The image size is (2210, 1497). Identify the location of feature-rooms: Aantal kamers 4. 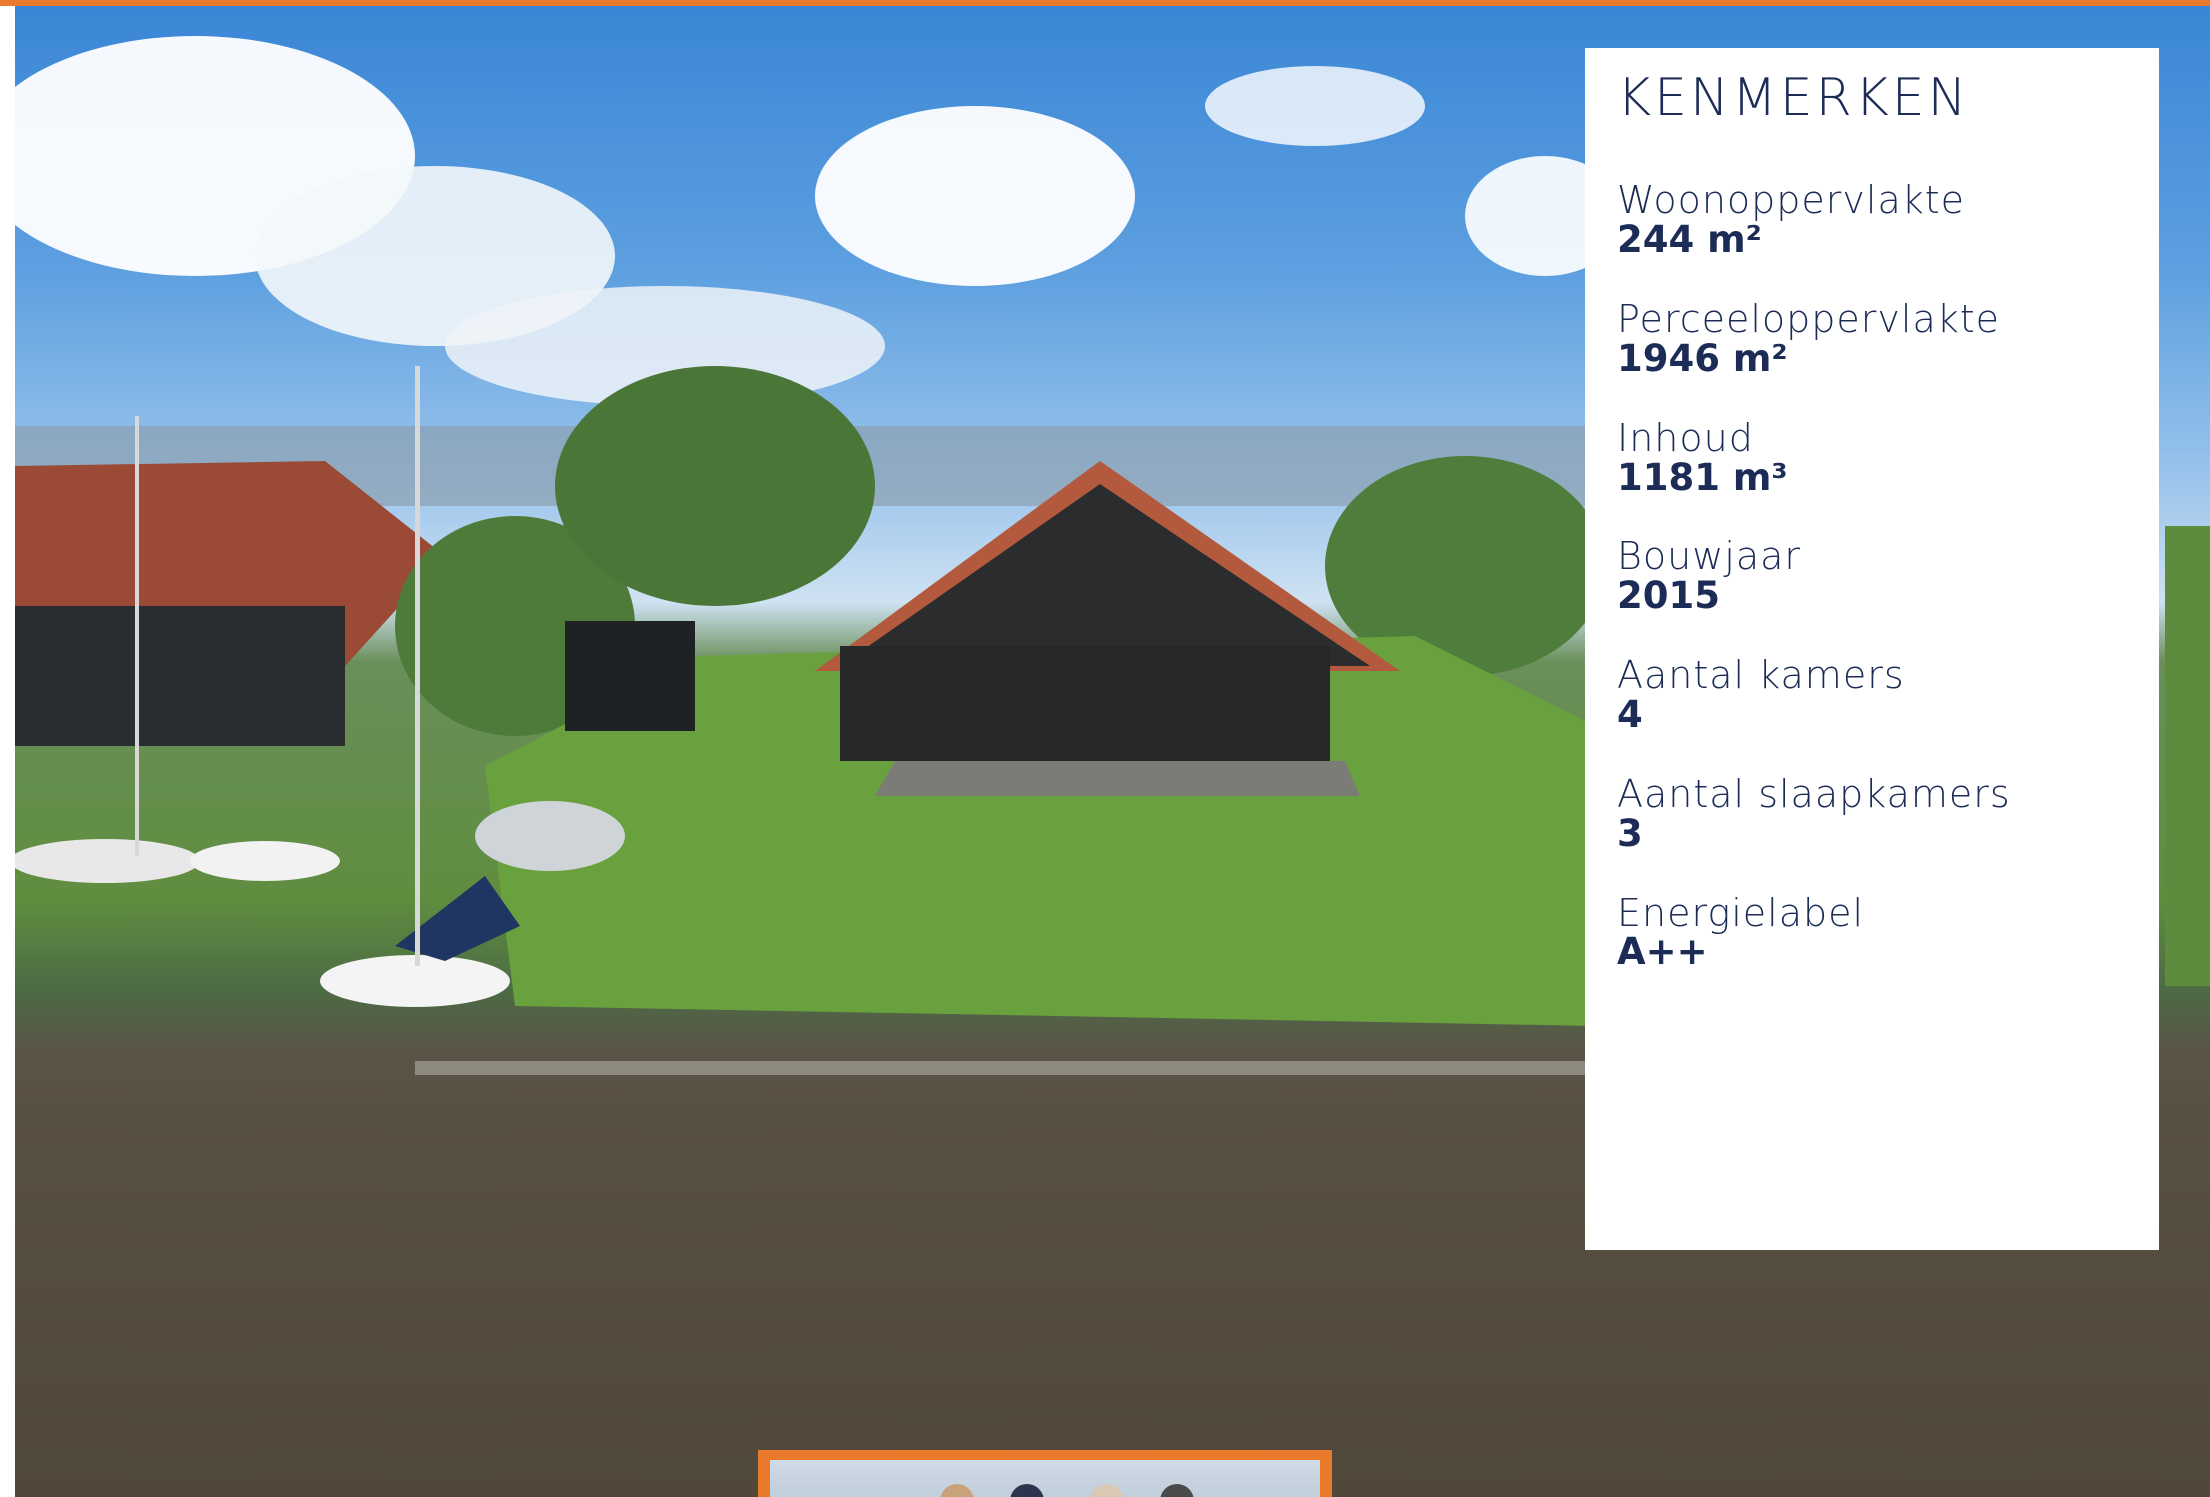
(1872, 695).